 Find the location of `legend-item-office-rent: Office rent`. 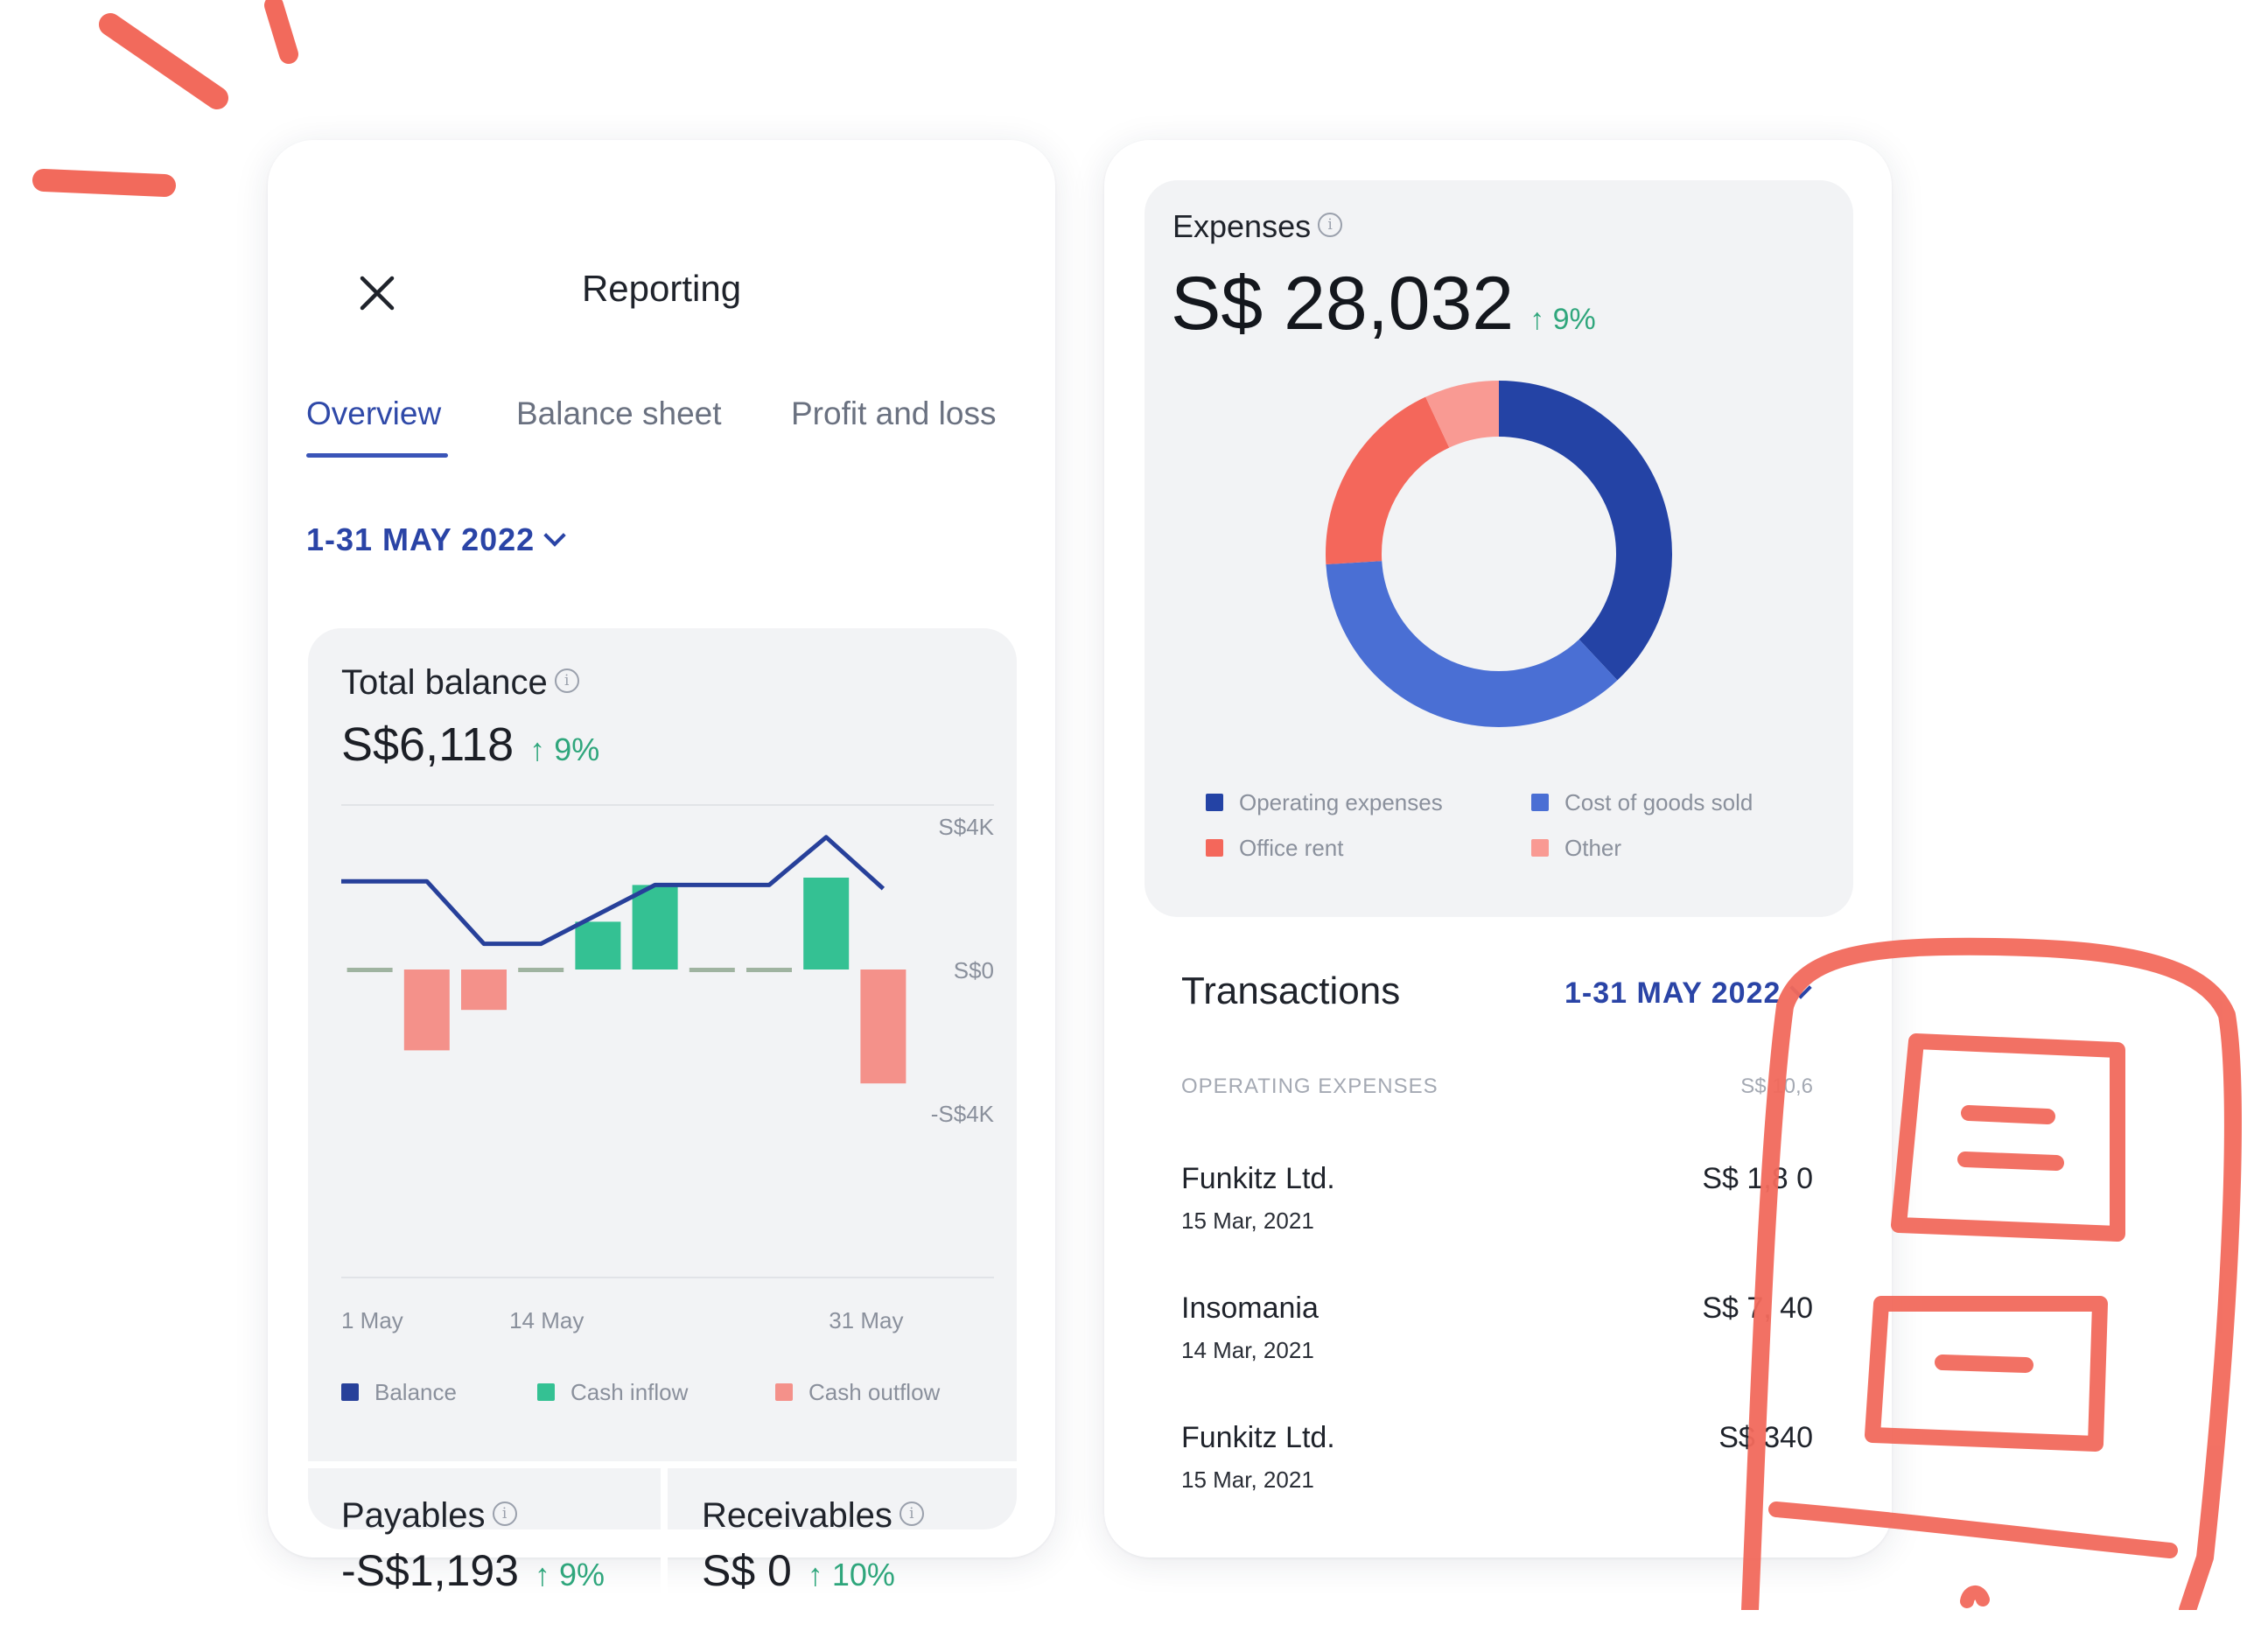

legend-item-office-rent: Office rent is located at coordinates (1274, 848).